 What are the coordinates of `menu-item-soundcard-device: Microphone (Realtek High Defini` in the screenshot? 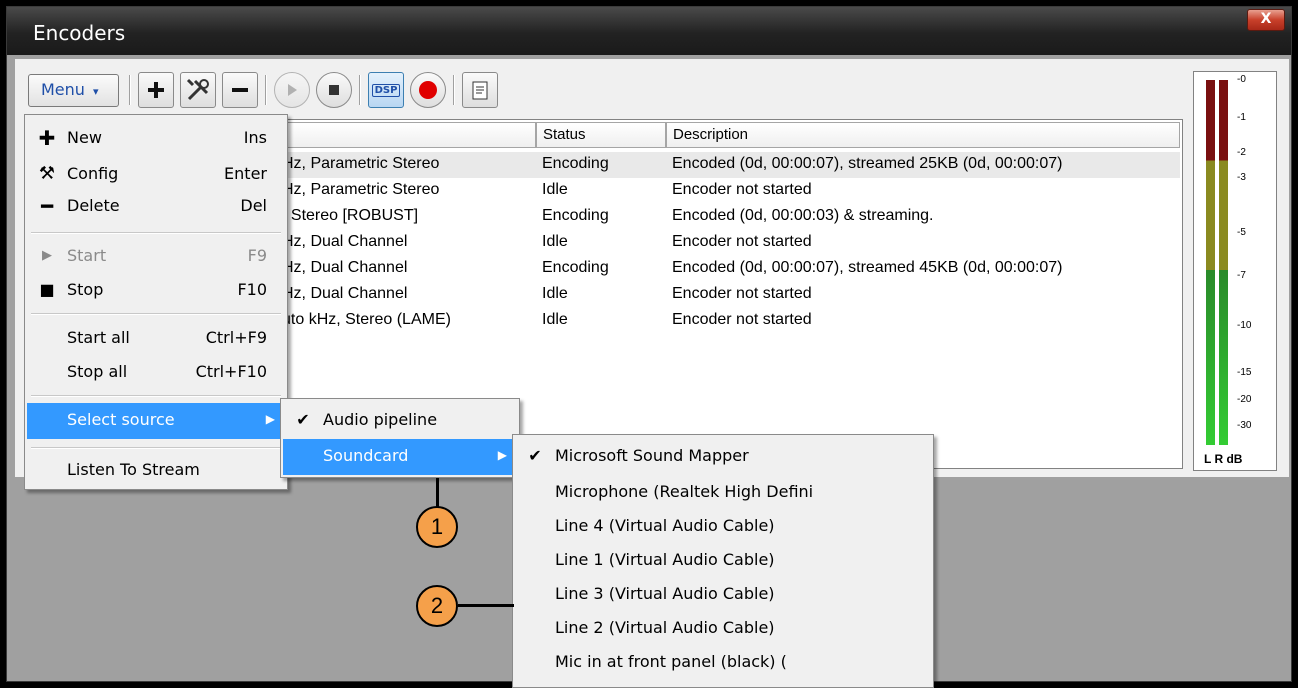 It's located at (723, 493).